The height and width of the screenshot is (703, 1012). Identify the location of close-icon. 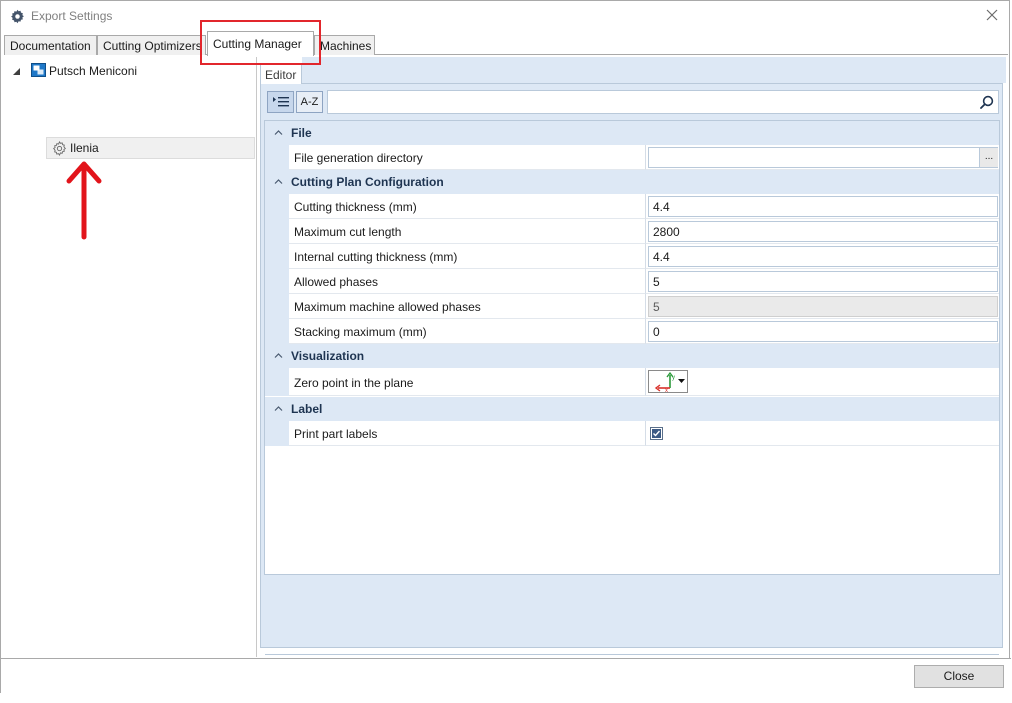
(992, 15).